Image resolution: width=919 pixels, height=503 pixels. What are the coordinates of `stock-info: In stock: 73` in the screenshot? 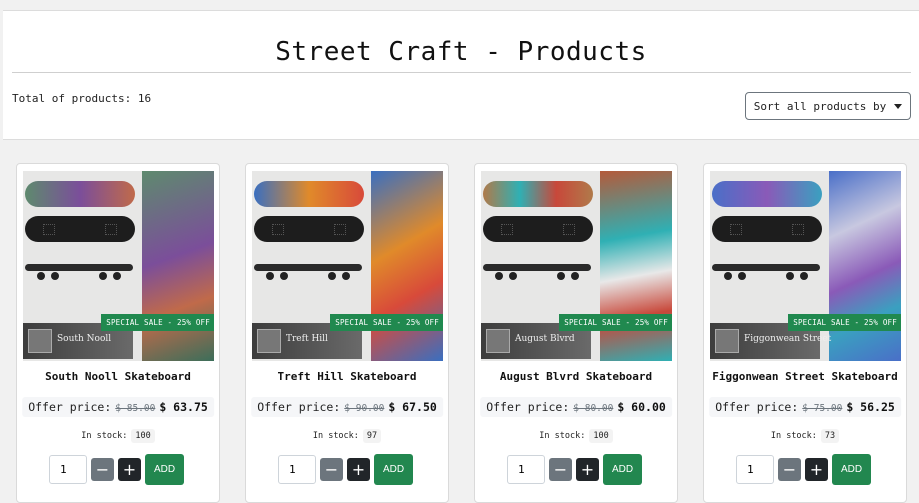 It's located at (805, 436).